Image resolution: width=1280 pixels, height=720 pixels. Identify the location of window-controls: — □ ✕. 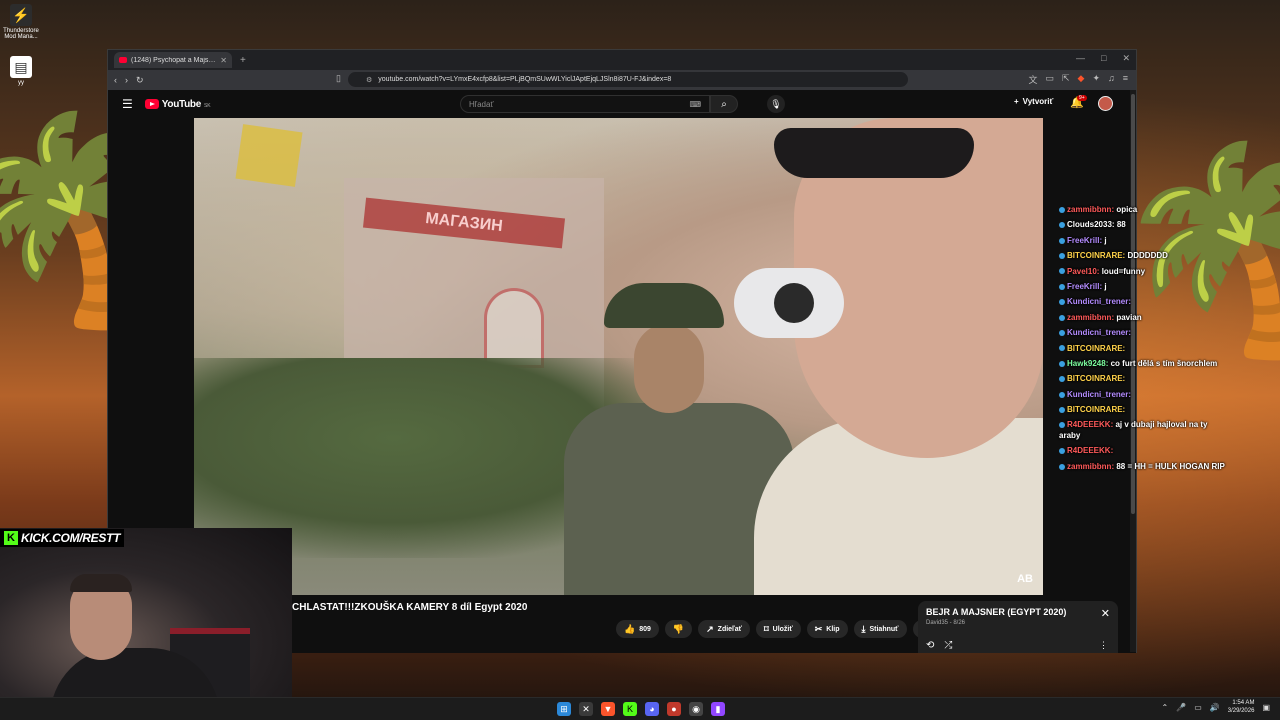
(1103, 58).